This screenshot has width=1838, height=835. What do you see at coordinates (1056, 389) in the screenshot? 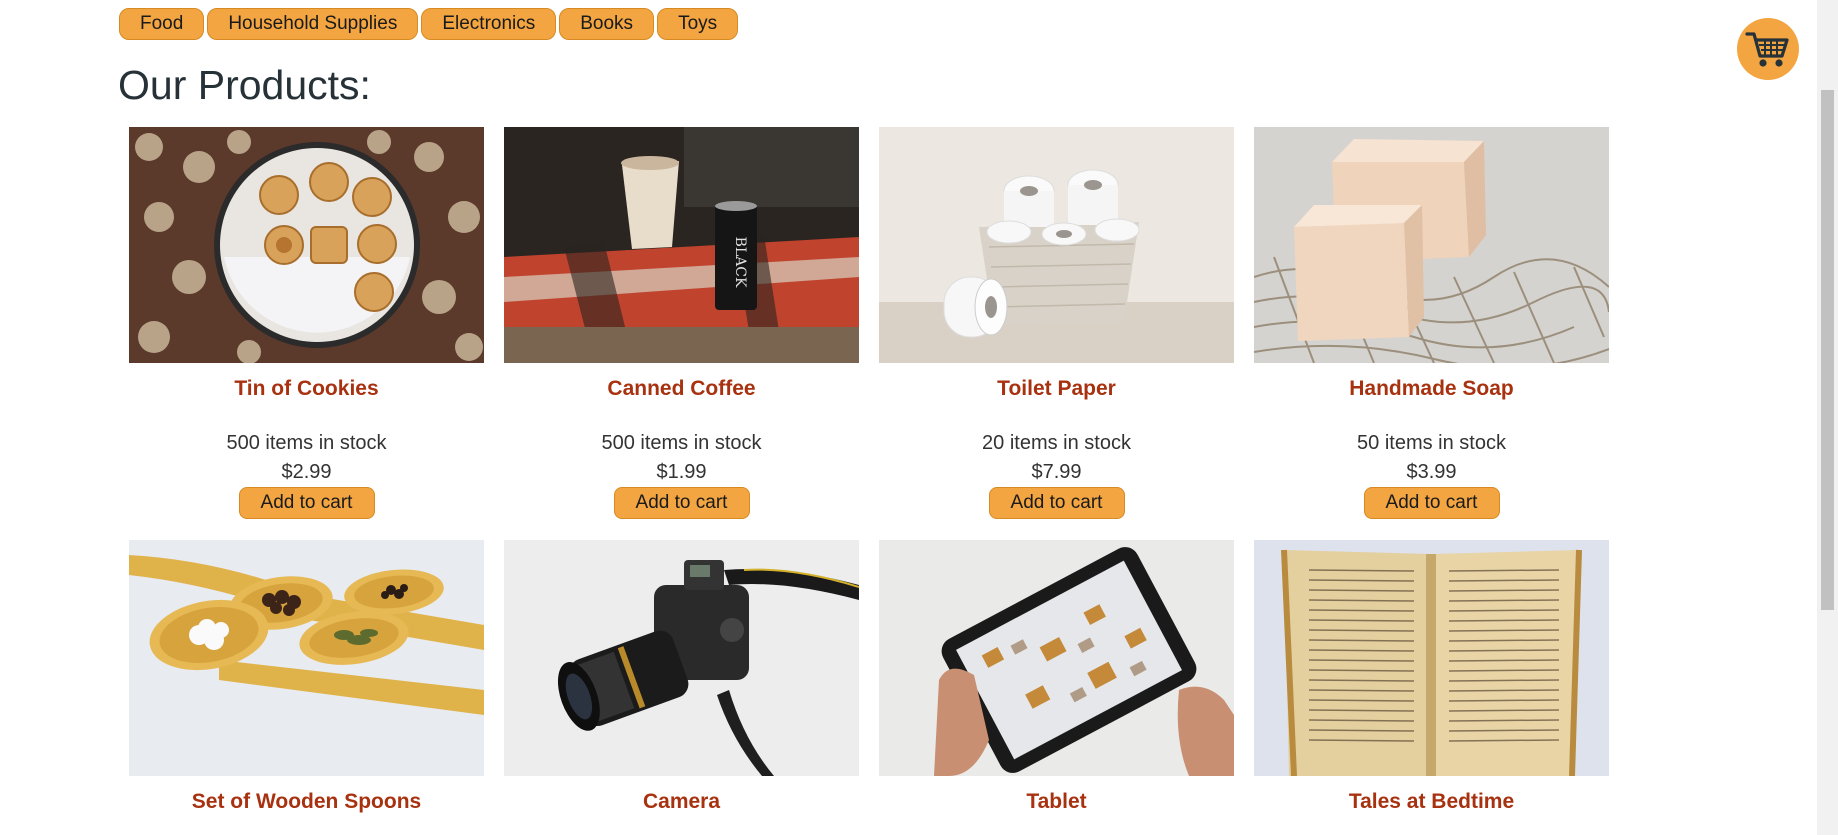
I see `product-name: Toilet Paper` at bounding box center [1056, 389].